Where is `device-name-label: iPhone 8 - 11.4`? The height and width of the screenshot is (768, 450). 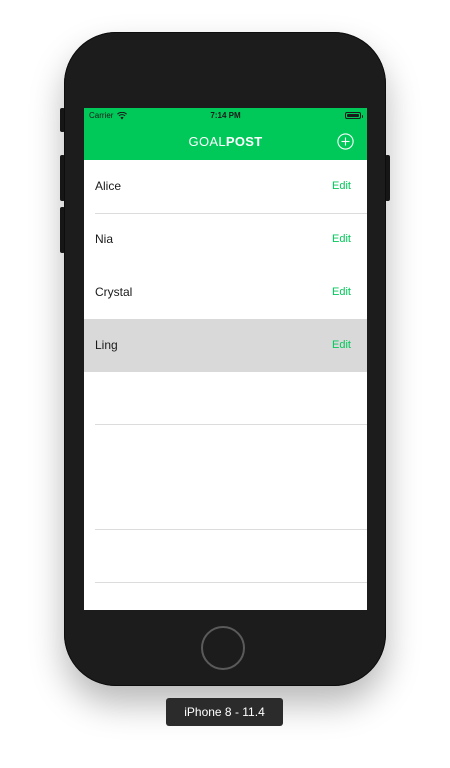 device-name-label: iPhone 8 - 11.4 is located at coordinates (224, 712).